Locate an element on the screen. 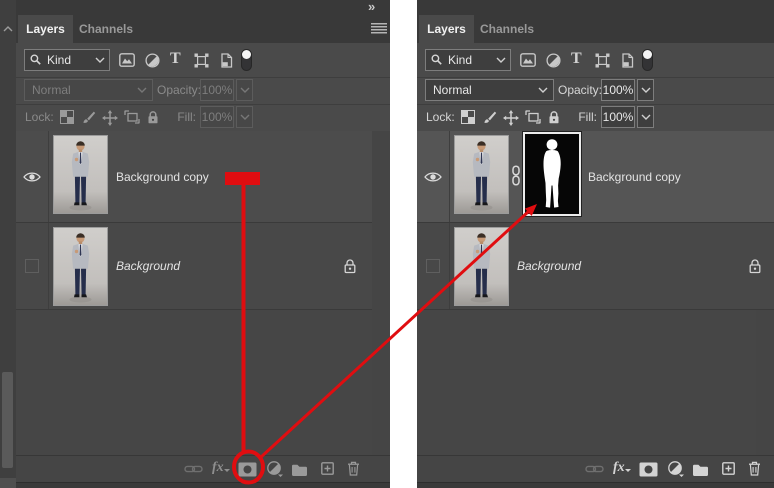 The width and height of the screenshot is (774, 488). collapse-to-icons-icon: » is located at coordinates (371, 7).